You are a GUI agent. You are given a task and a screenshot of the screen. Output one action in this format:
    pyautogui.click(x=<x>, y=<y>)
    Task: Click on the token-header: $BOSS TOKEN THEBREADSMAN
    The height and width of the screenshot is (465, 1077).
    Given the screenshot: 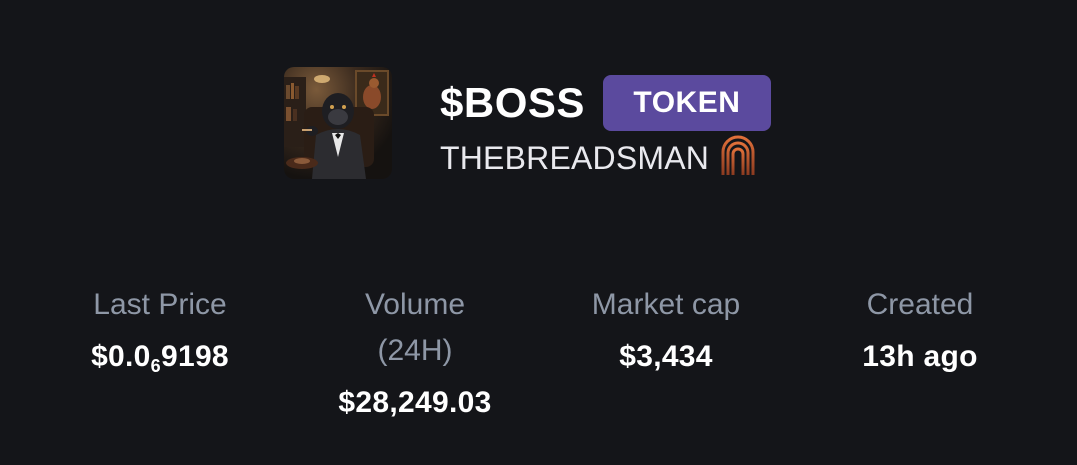 What is the action you would take?
    pyautogui.click(x=527, y=123)
    